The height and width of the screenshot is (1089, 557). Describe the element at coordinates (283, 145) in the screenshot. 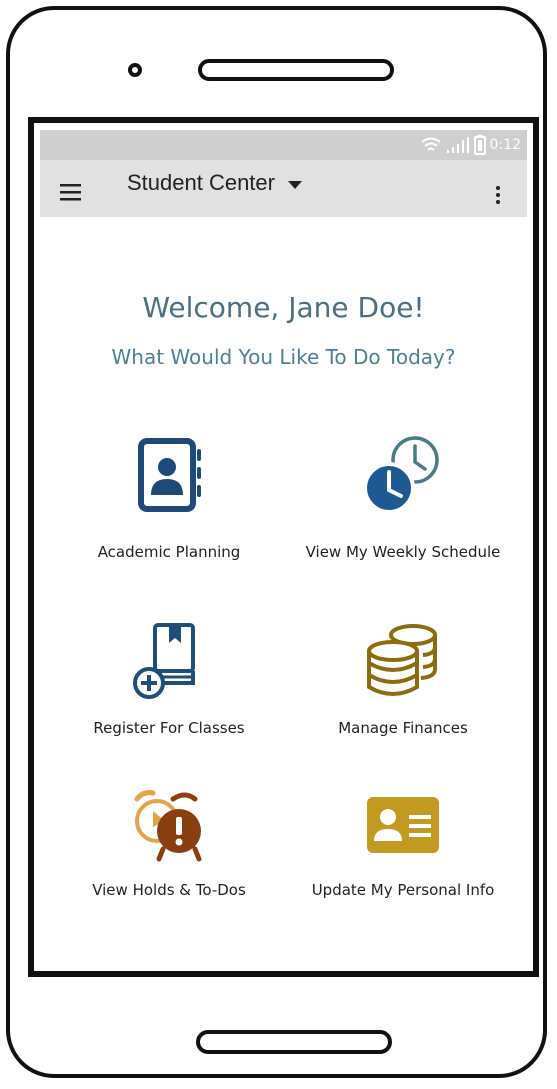

I see `status-bar: 0:12` at that location.